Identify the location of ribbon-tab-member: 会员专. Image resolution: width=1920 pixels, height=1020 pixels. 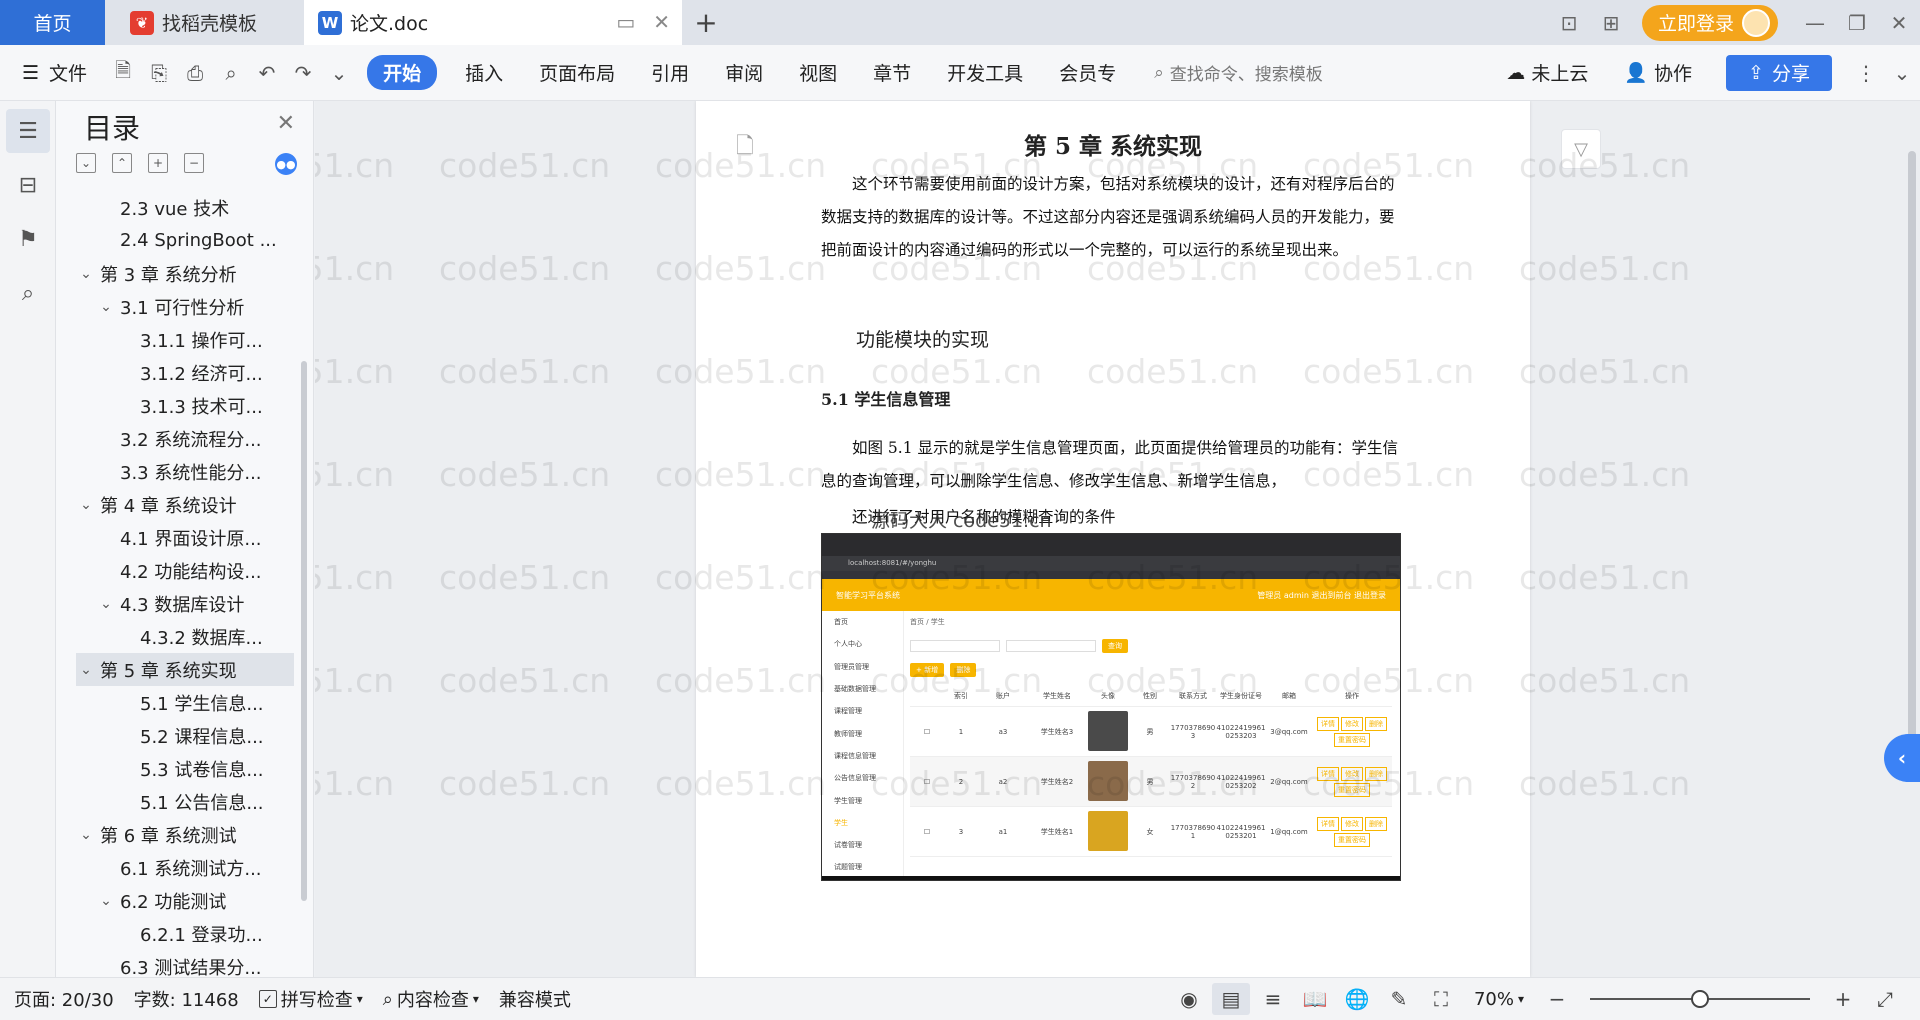
(1087, 72).